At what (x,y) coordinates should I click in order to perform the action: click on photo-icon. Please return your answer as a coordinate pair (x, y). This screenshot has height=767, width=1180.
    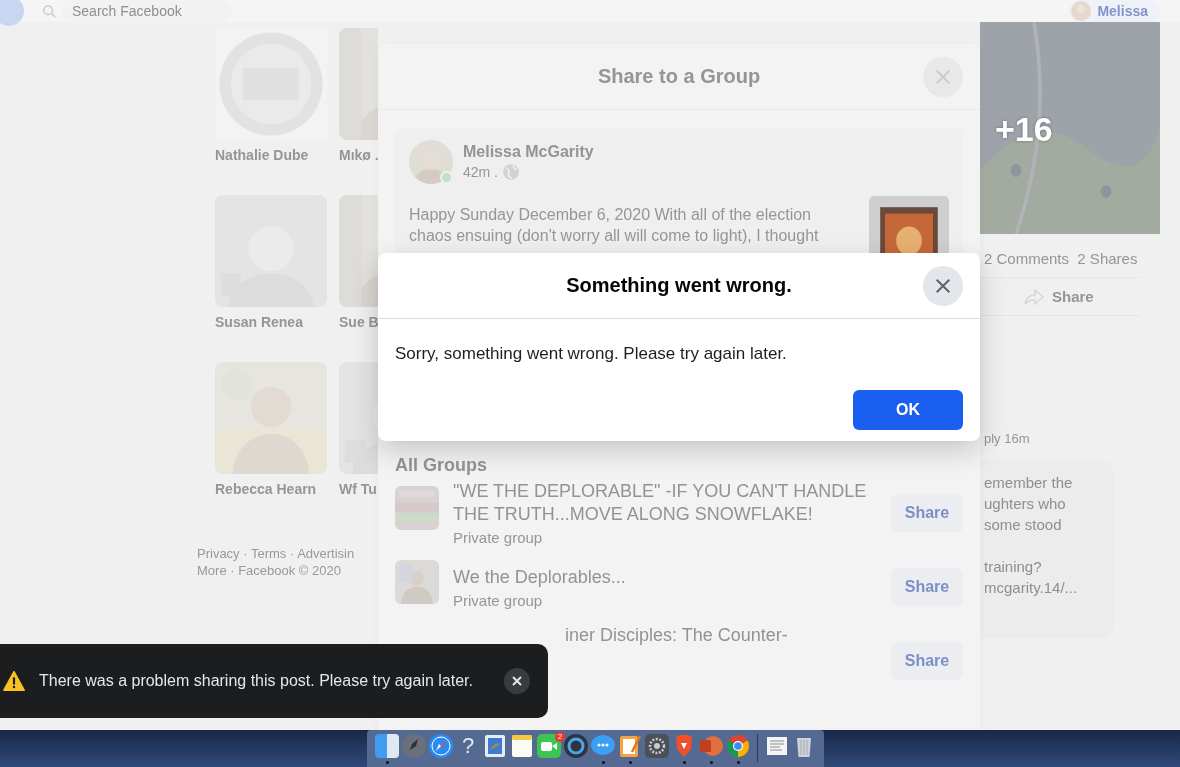
    Looking at the image, I should click on (495, 746).